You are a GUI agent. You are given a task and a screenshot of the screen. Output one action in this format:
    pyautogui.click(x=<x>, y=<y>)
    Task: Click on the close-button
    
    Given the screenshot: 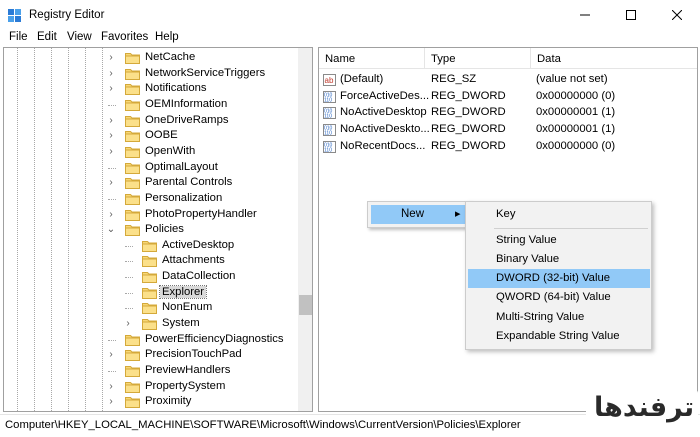 What is the action you would take?
    pyautogui.click(x=677, y=15)
    